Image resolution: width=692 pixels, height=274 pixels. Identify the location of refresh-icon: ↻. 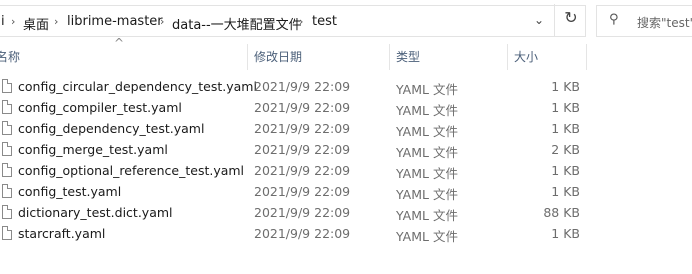
(571, 17).